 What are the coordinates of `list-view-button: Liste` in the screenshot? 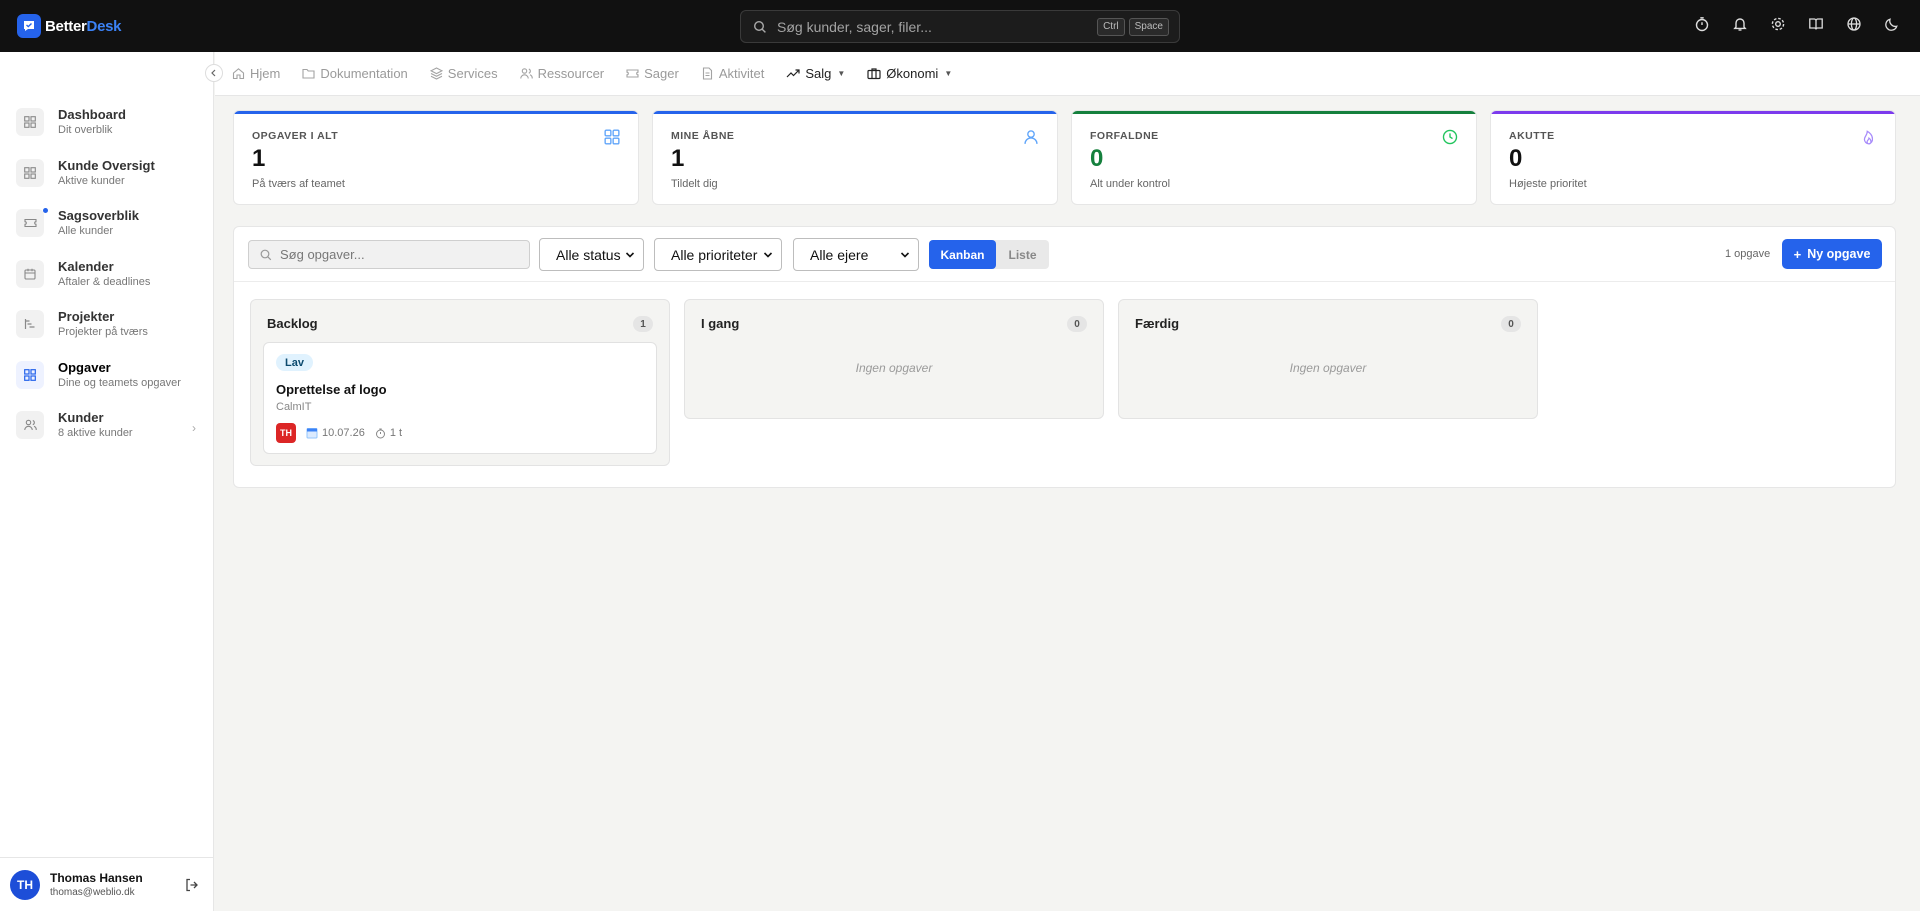 It's located at (1022, 254).